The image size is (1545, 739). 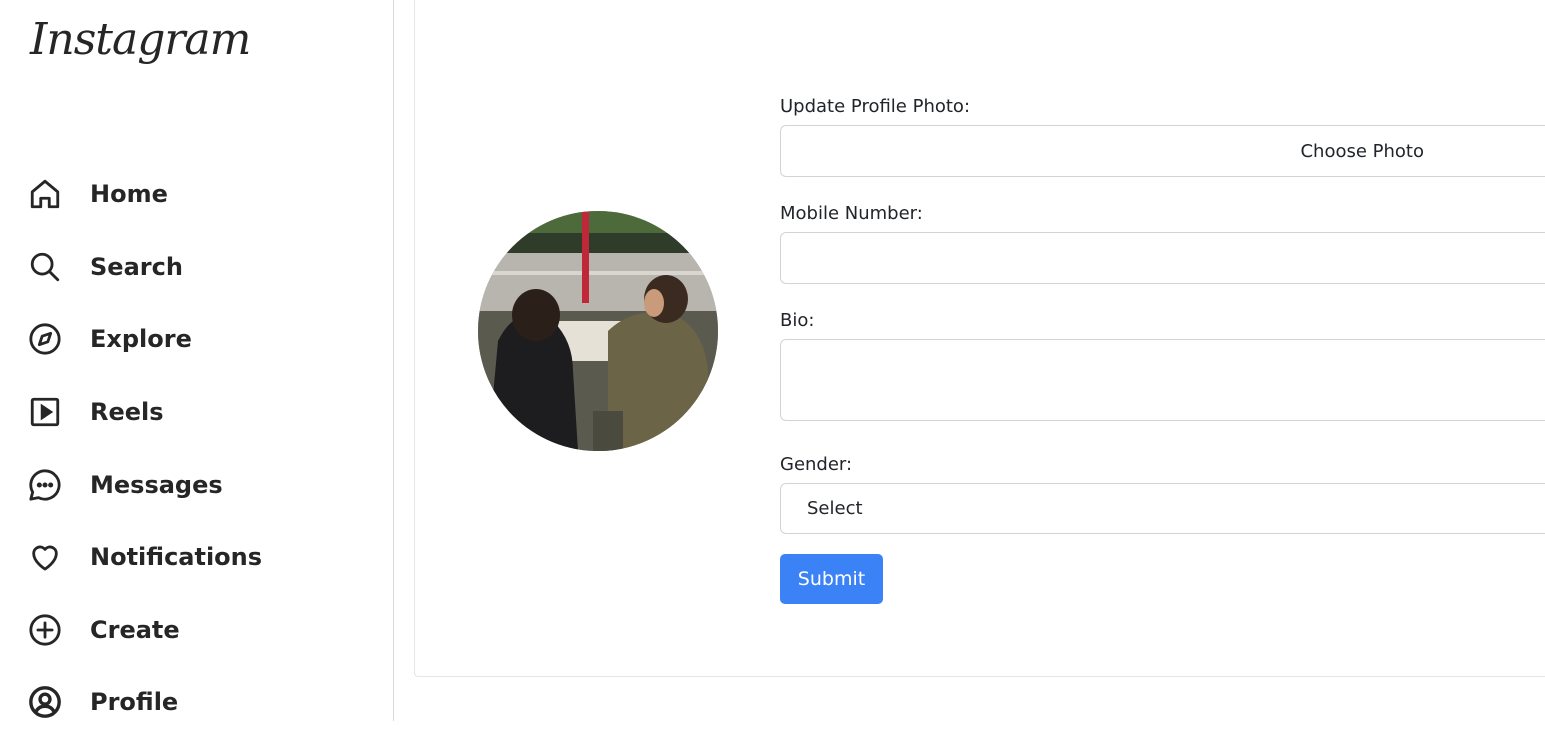 What do you see at coordinates (45, 630) in the screenshot?
I see `plus-circle-icon` at bounding box center [45, 630].